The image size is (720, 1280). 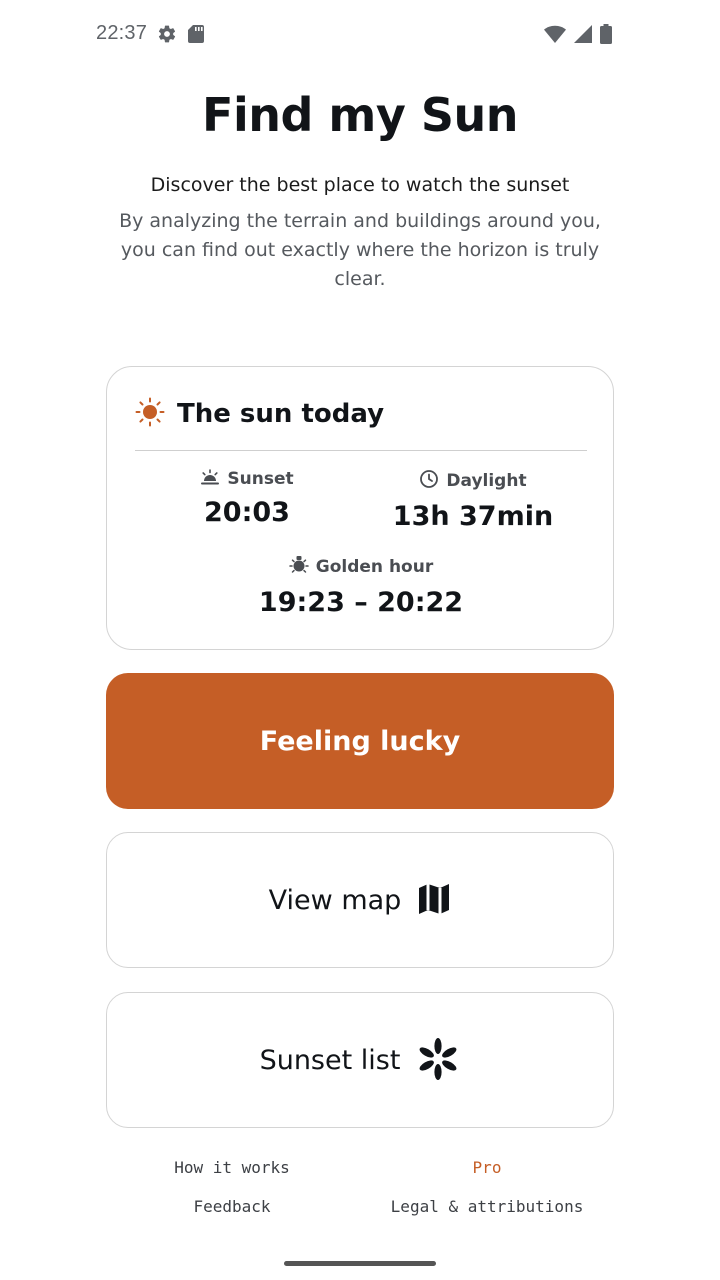 I want to click on sun-card-title: The sun today, so click(x=281, y=414).